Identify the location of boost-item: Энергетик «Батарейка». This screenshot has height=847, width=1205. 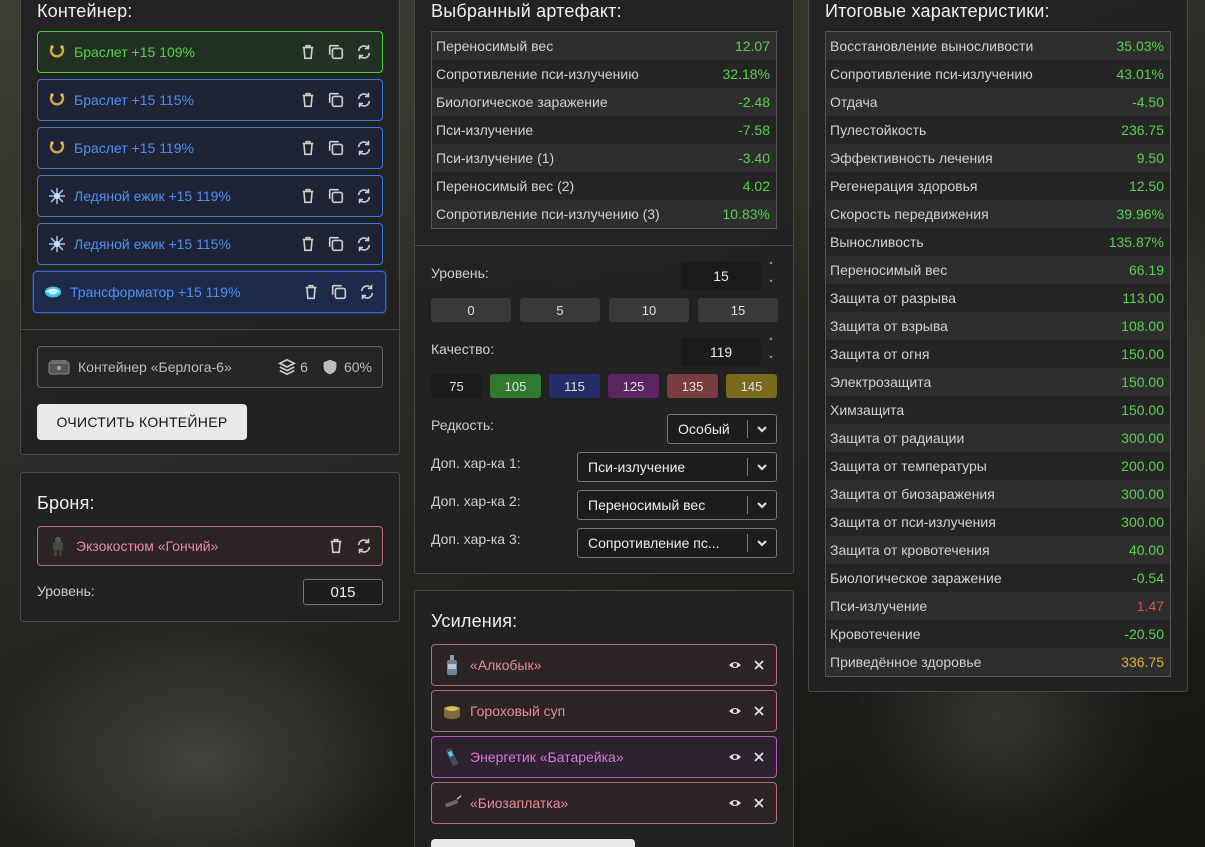
(604, 757).